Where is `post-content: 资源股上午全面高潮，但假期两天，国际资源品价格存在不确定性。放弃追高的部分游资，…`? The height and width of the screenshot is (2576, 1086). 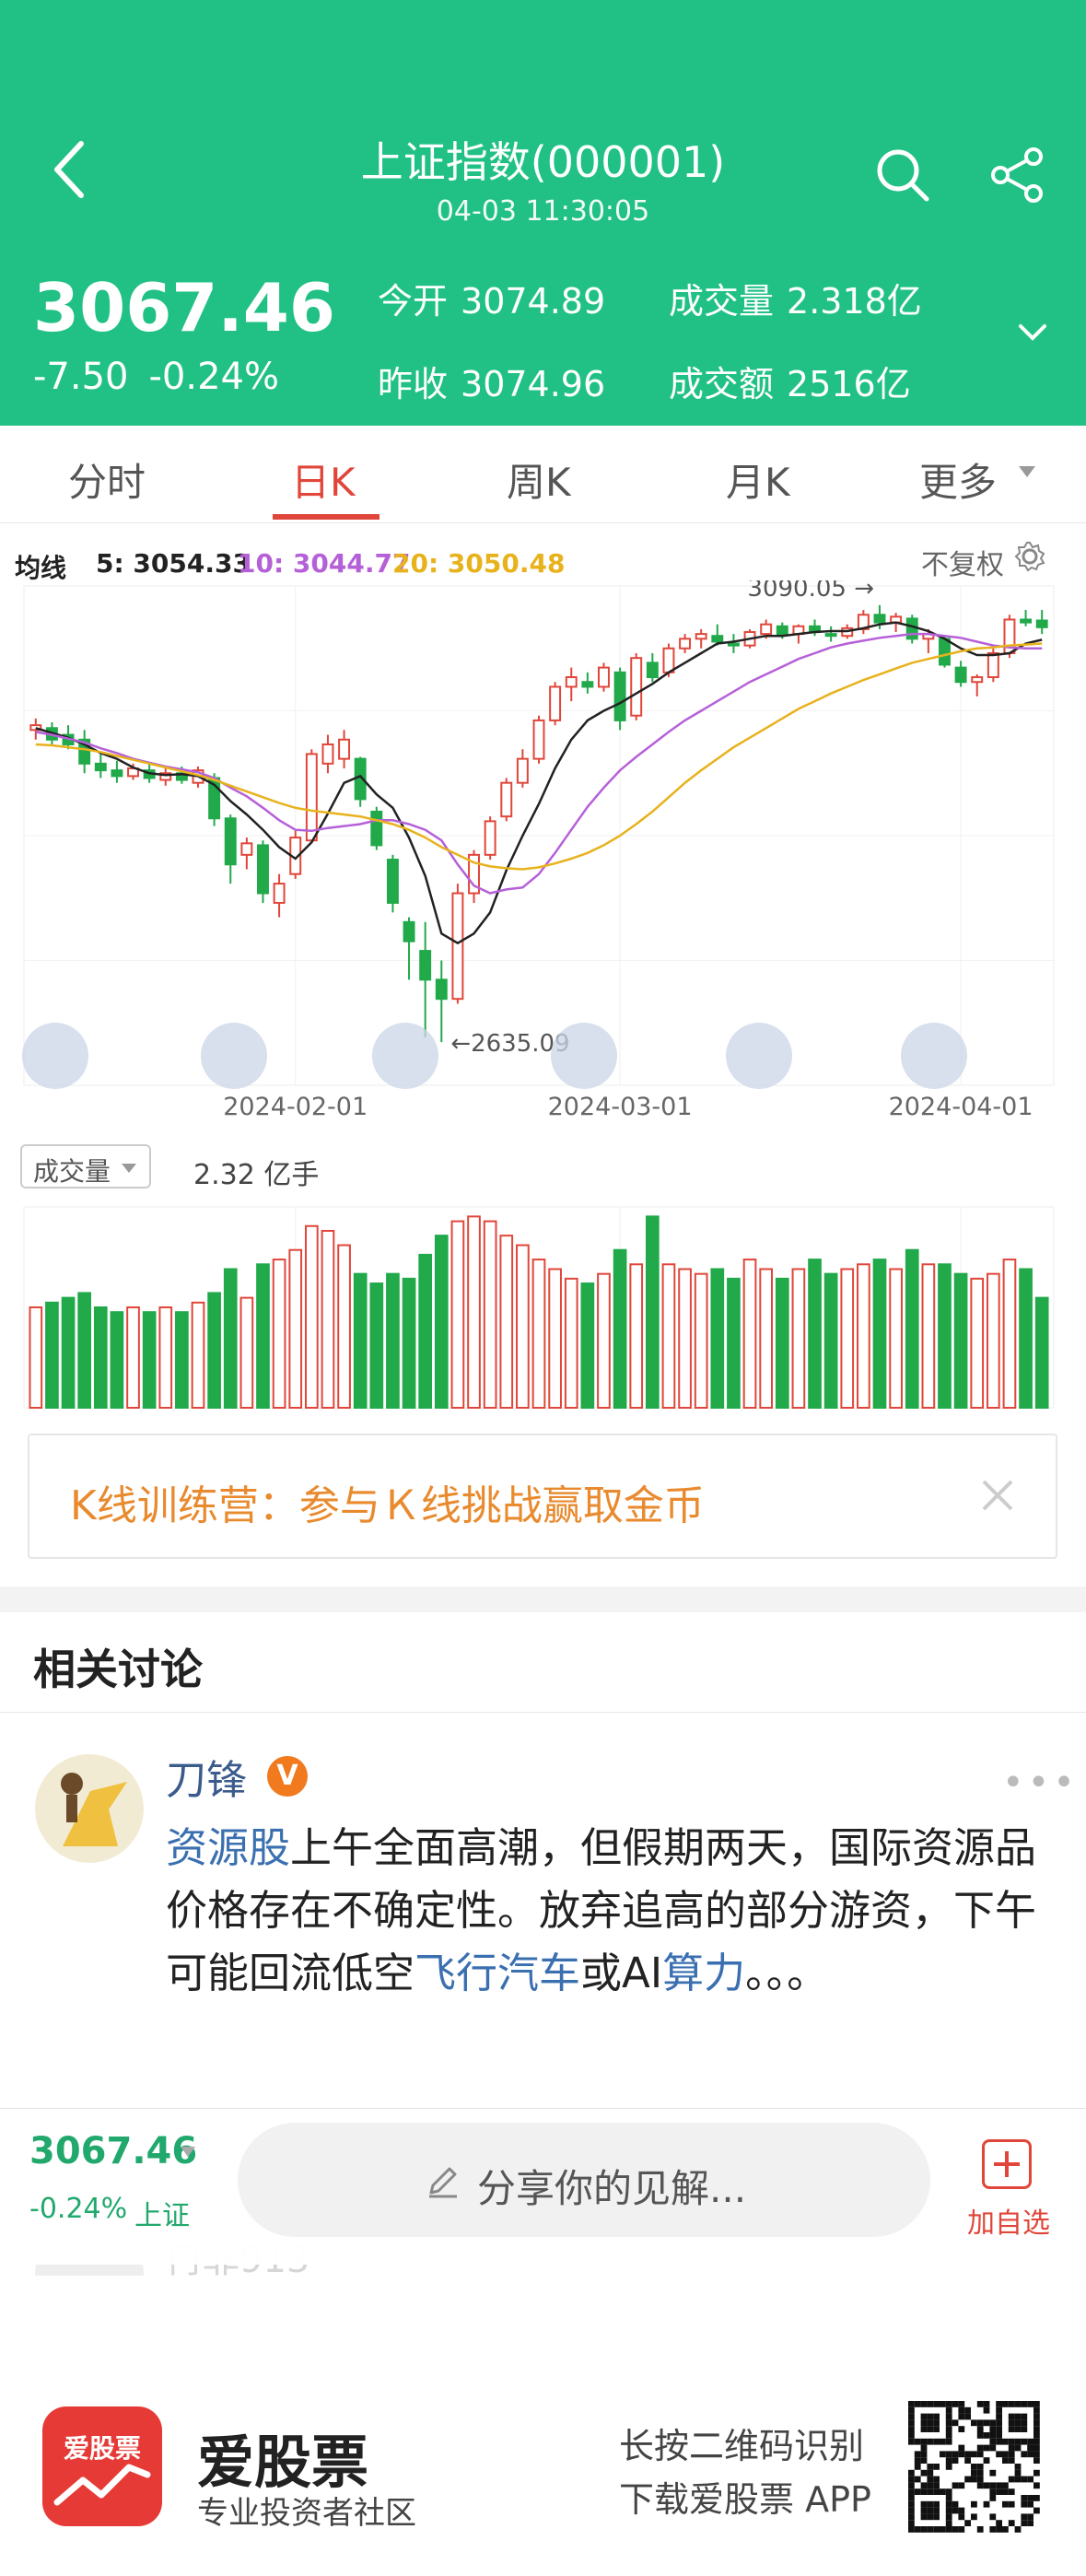
post-content: 资源股上午全面高潮，但假期两天，国际资源品价格存在不确定性。放弃追高的部分游资，… is located at coordinates (604, 1911).